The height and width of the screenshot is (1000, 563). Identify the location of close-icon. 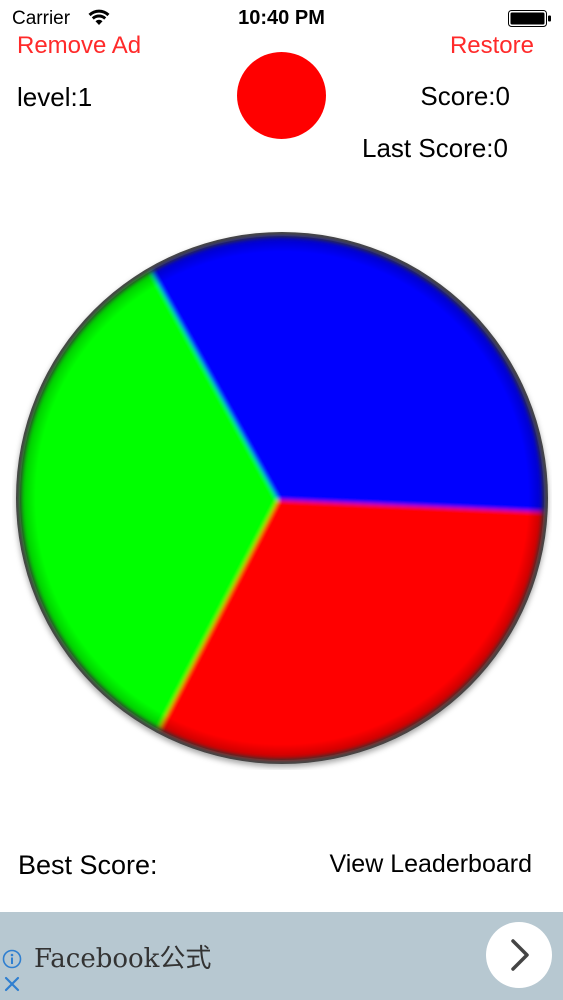
(12, 984).